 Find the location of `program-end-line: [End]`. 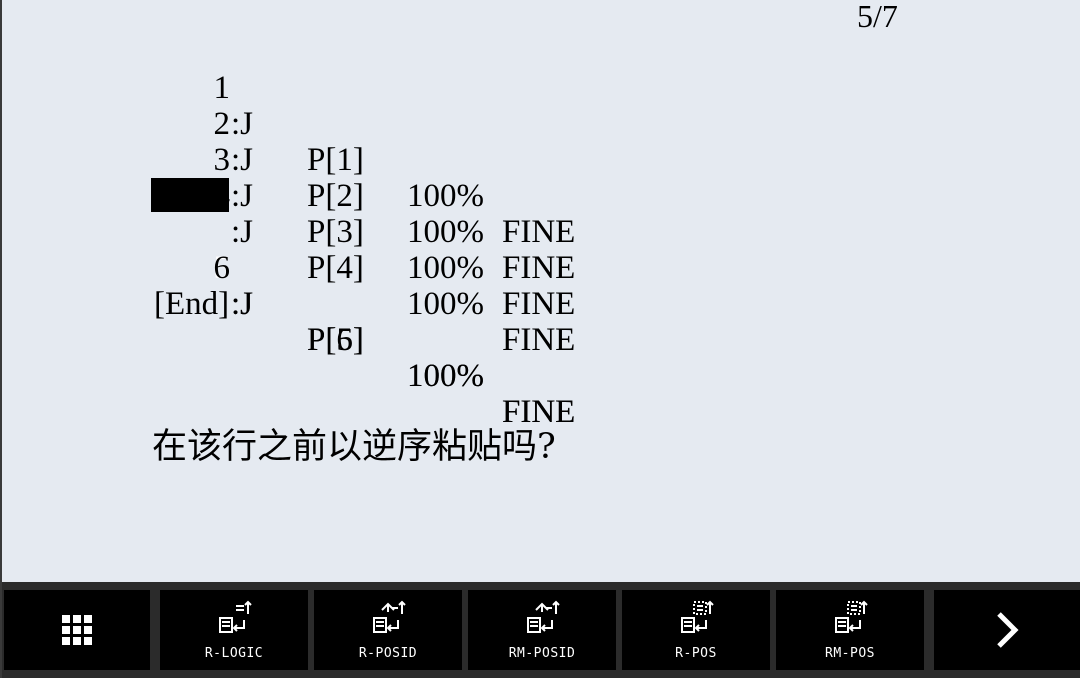

program-end-line: [End] is located at coordinates (352, 286).